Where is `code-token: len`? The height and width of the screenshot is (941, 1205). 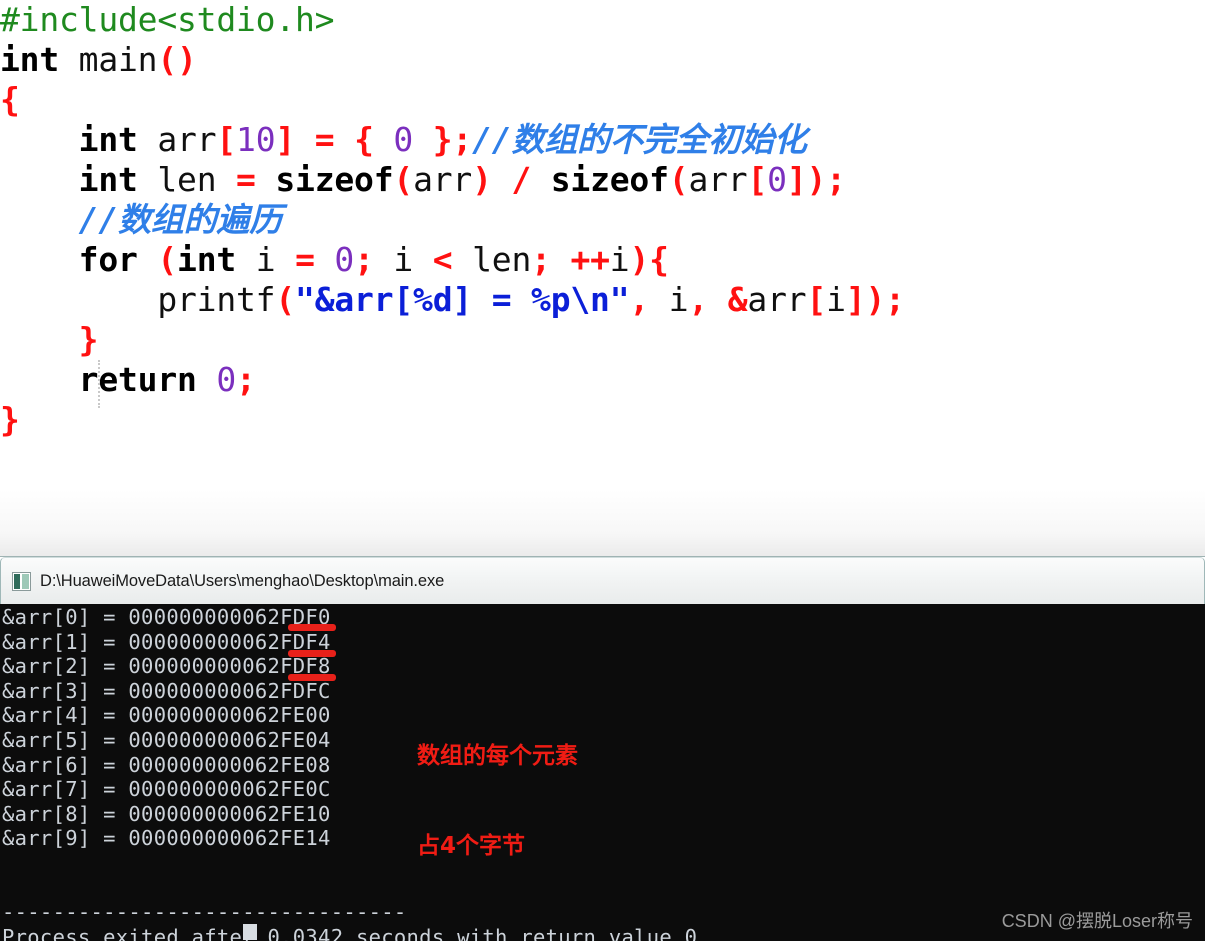 code-token: len is located at coordinates (492, 259).